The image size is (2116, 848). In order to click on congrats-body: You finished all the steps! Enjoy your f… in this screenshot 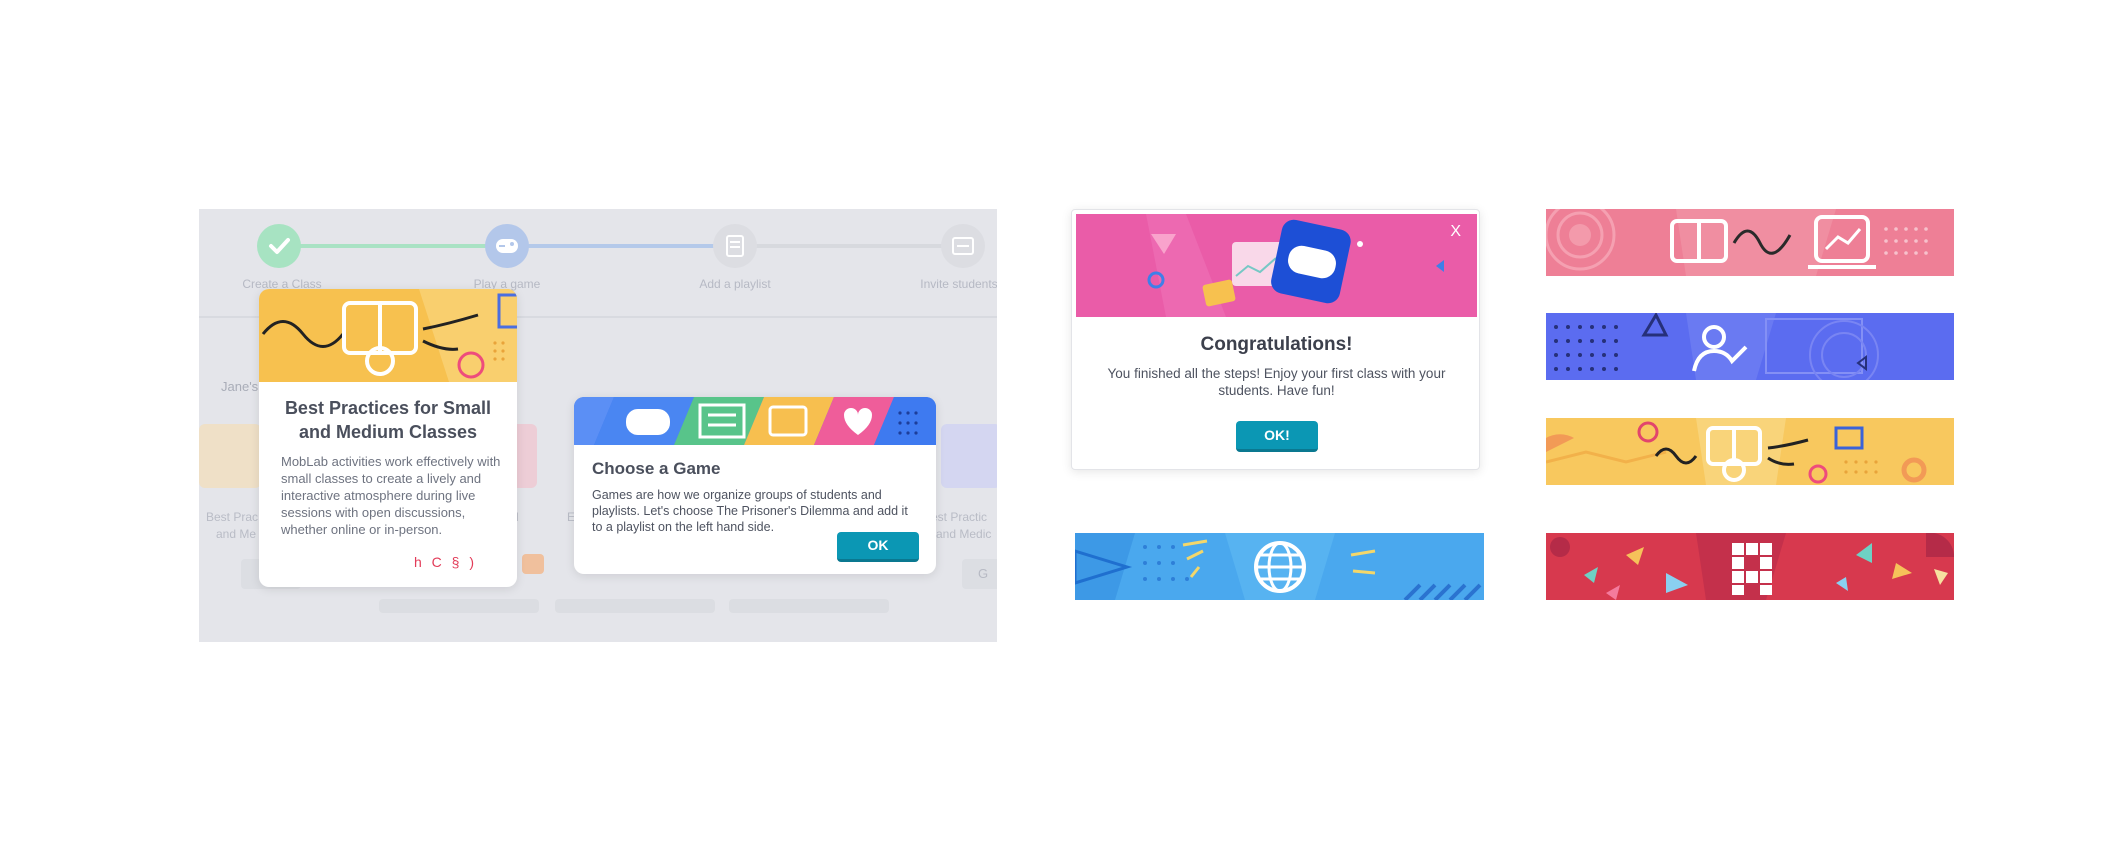, I will do `click(1276, 382)`.